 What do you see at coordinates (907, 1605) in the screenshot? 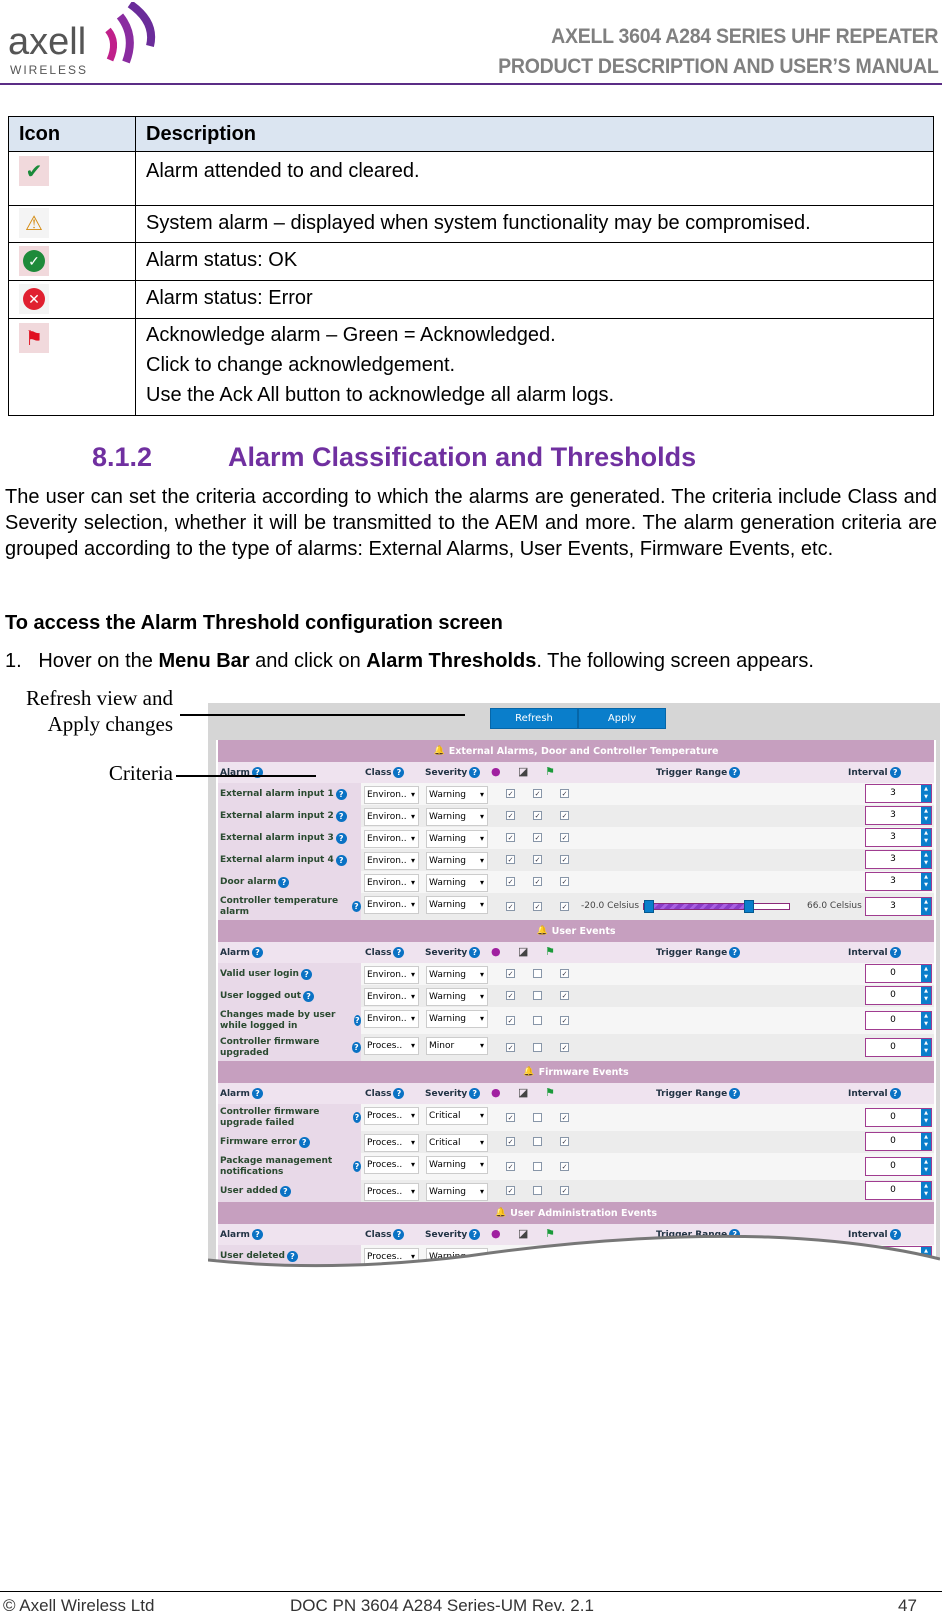
I see `page-number: 47` at bounding box center [907, 1605].